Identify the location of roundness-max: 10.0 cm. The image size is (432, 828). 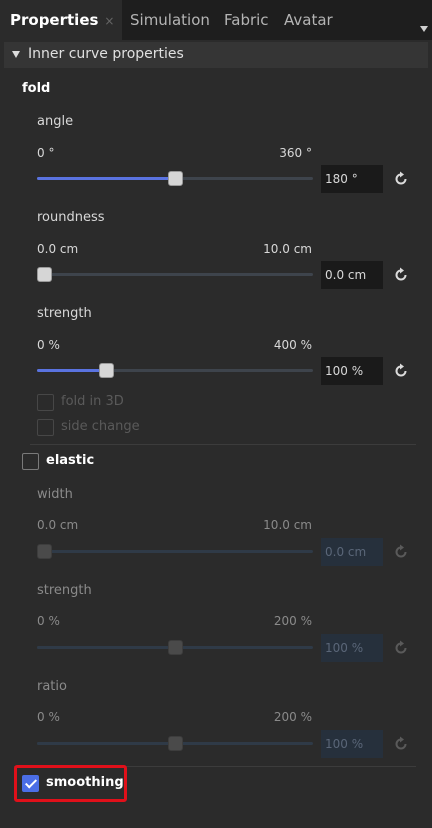
(287, 249).